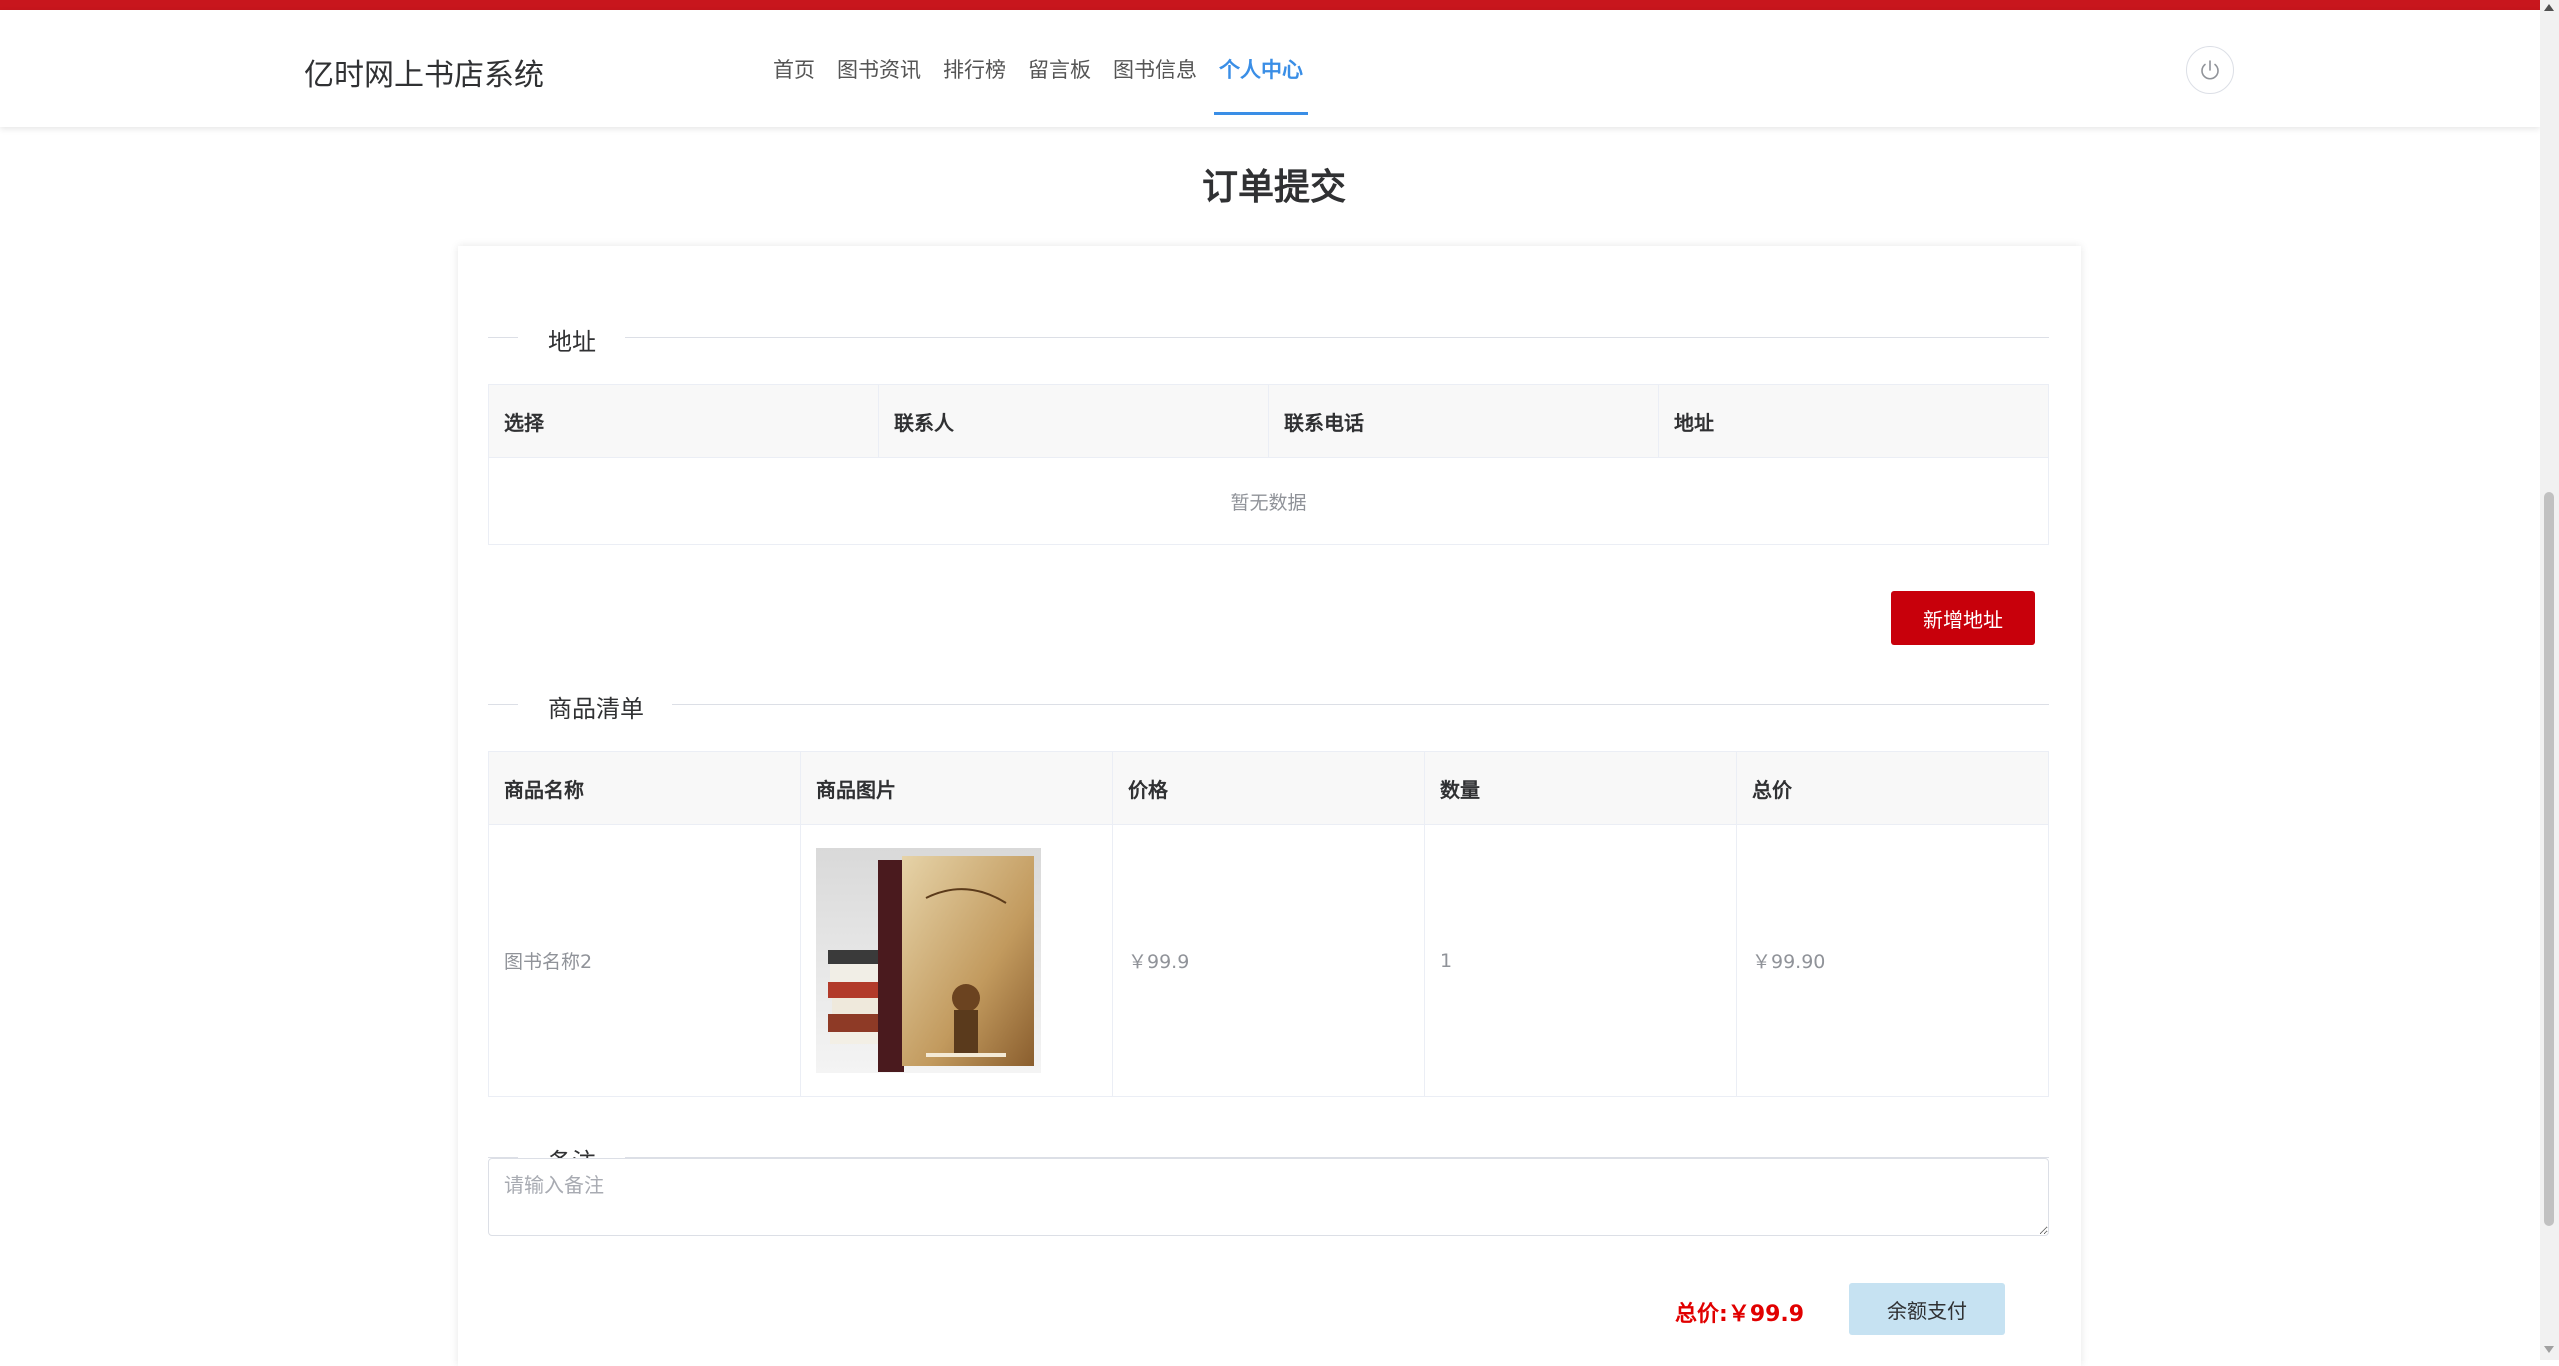 The height and width of the screenshot is (1366, 2559). What do you see at coordinates (1766, 1314) in the screenshot?
I see `total-price-value: ￥99.9` at bounding box center [1766, 1314].